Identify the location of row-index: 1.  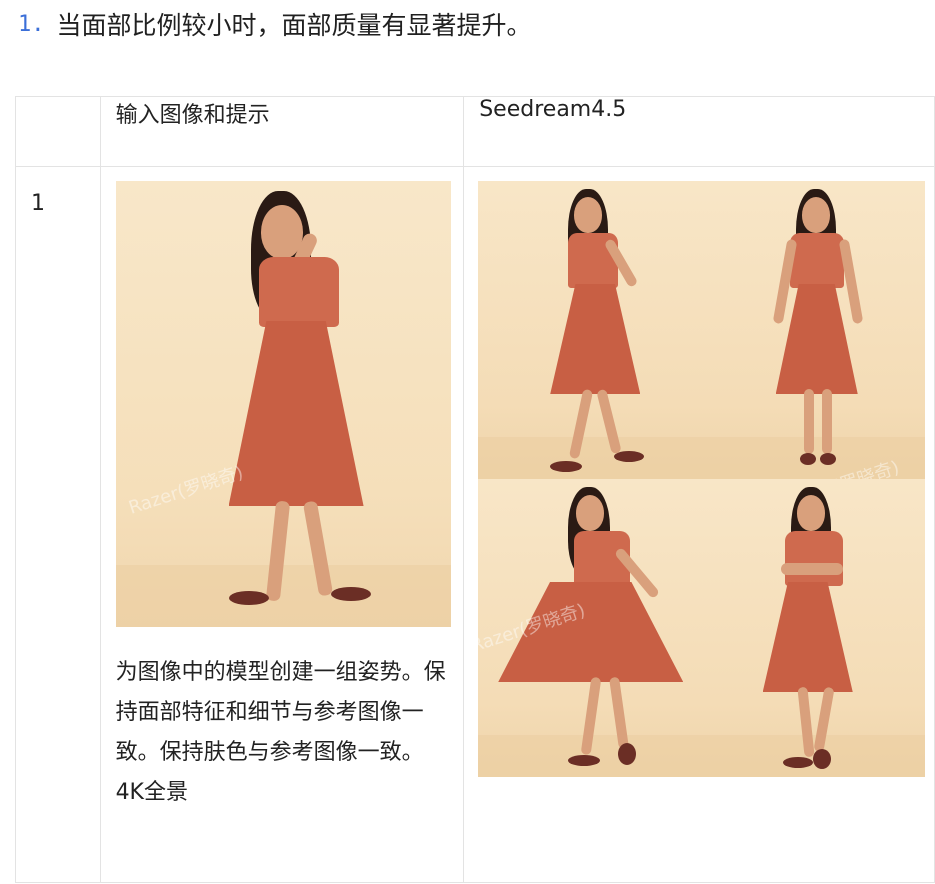
(38, 203).